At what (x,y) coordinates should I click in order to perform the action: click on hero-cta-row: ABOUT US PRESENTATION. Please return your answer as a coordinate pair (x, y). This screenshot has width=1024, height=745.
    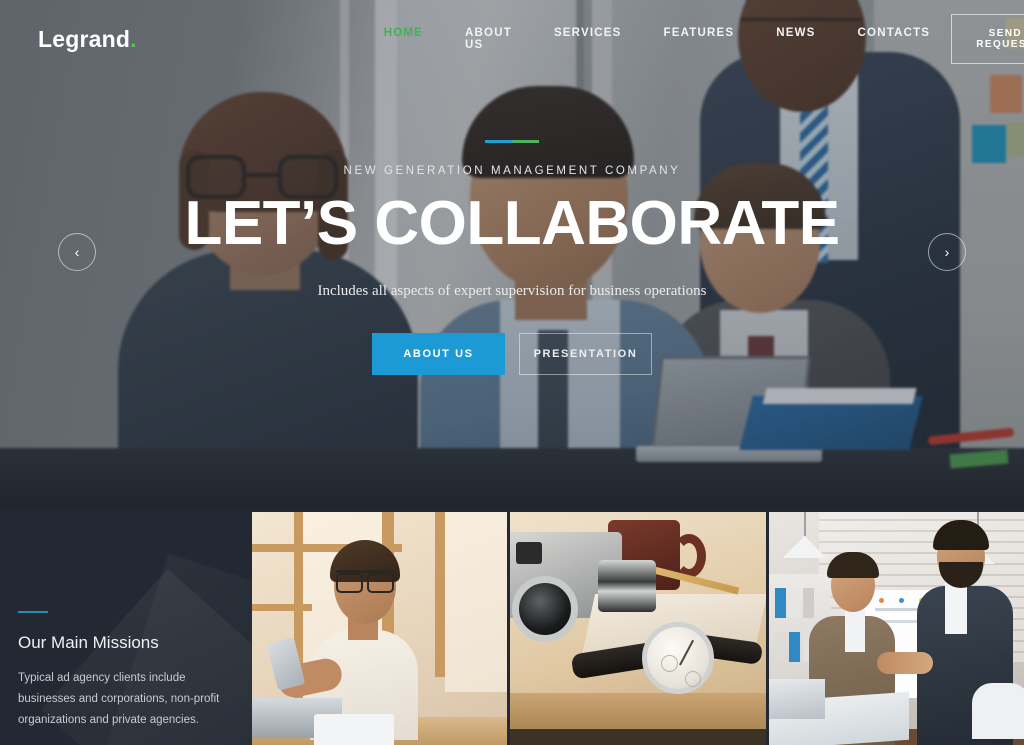
    Looking at the image, I should click on (512, 353).